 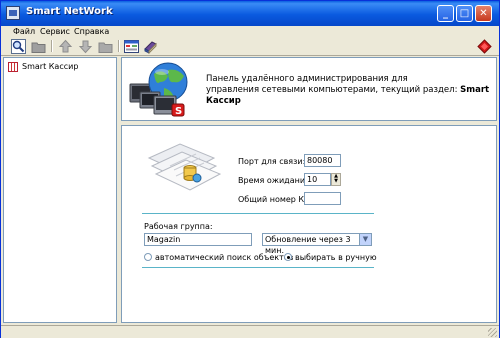 I want to click on timeout-stepper: ▲ ▼, so click(x=336, y=179).